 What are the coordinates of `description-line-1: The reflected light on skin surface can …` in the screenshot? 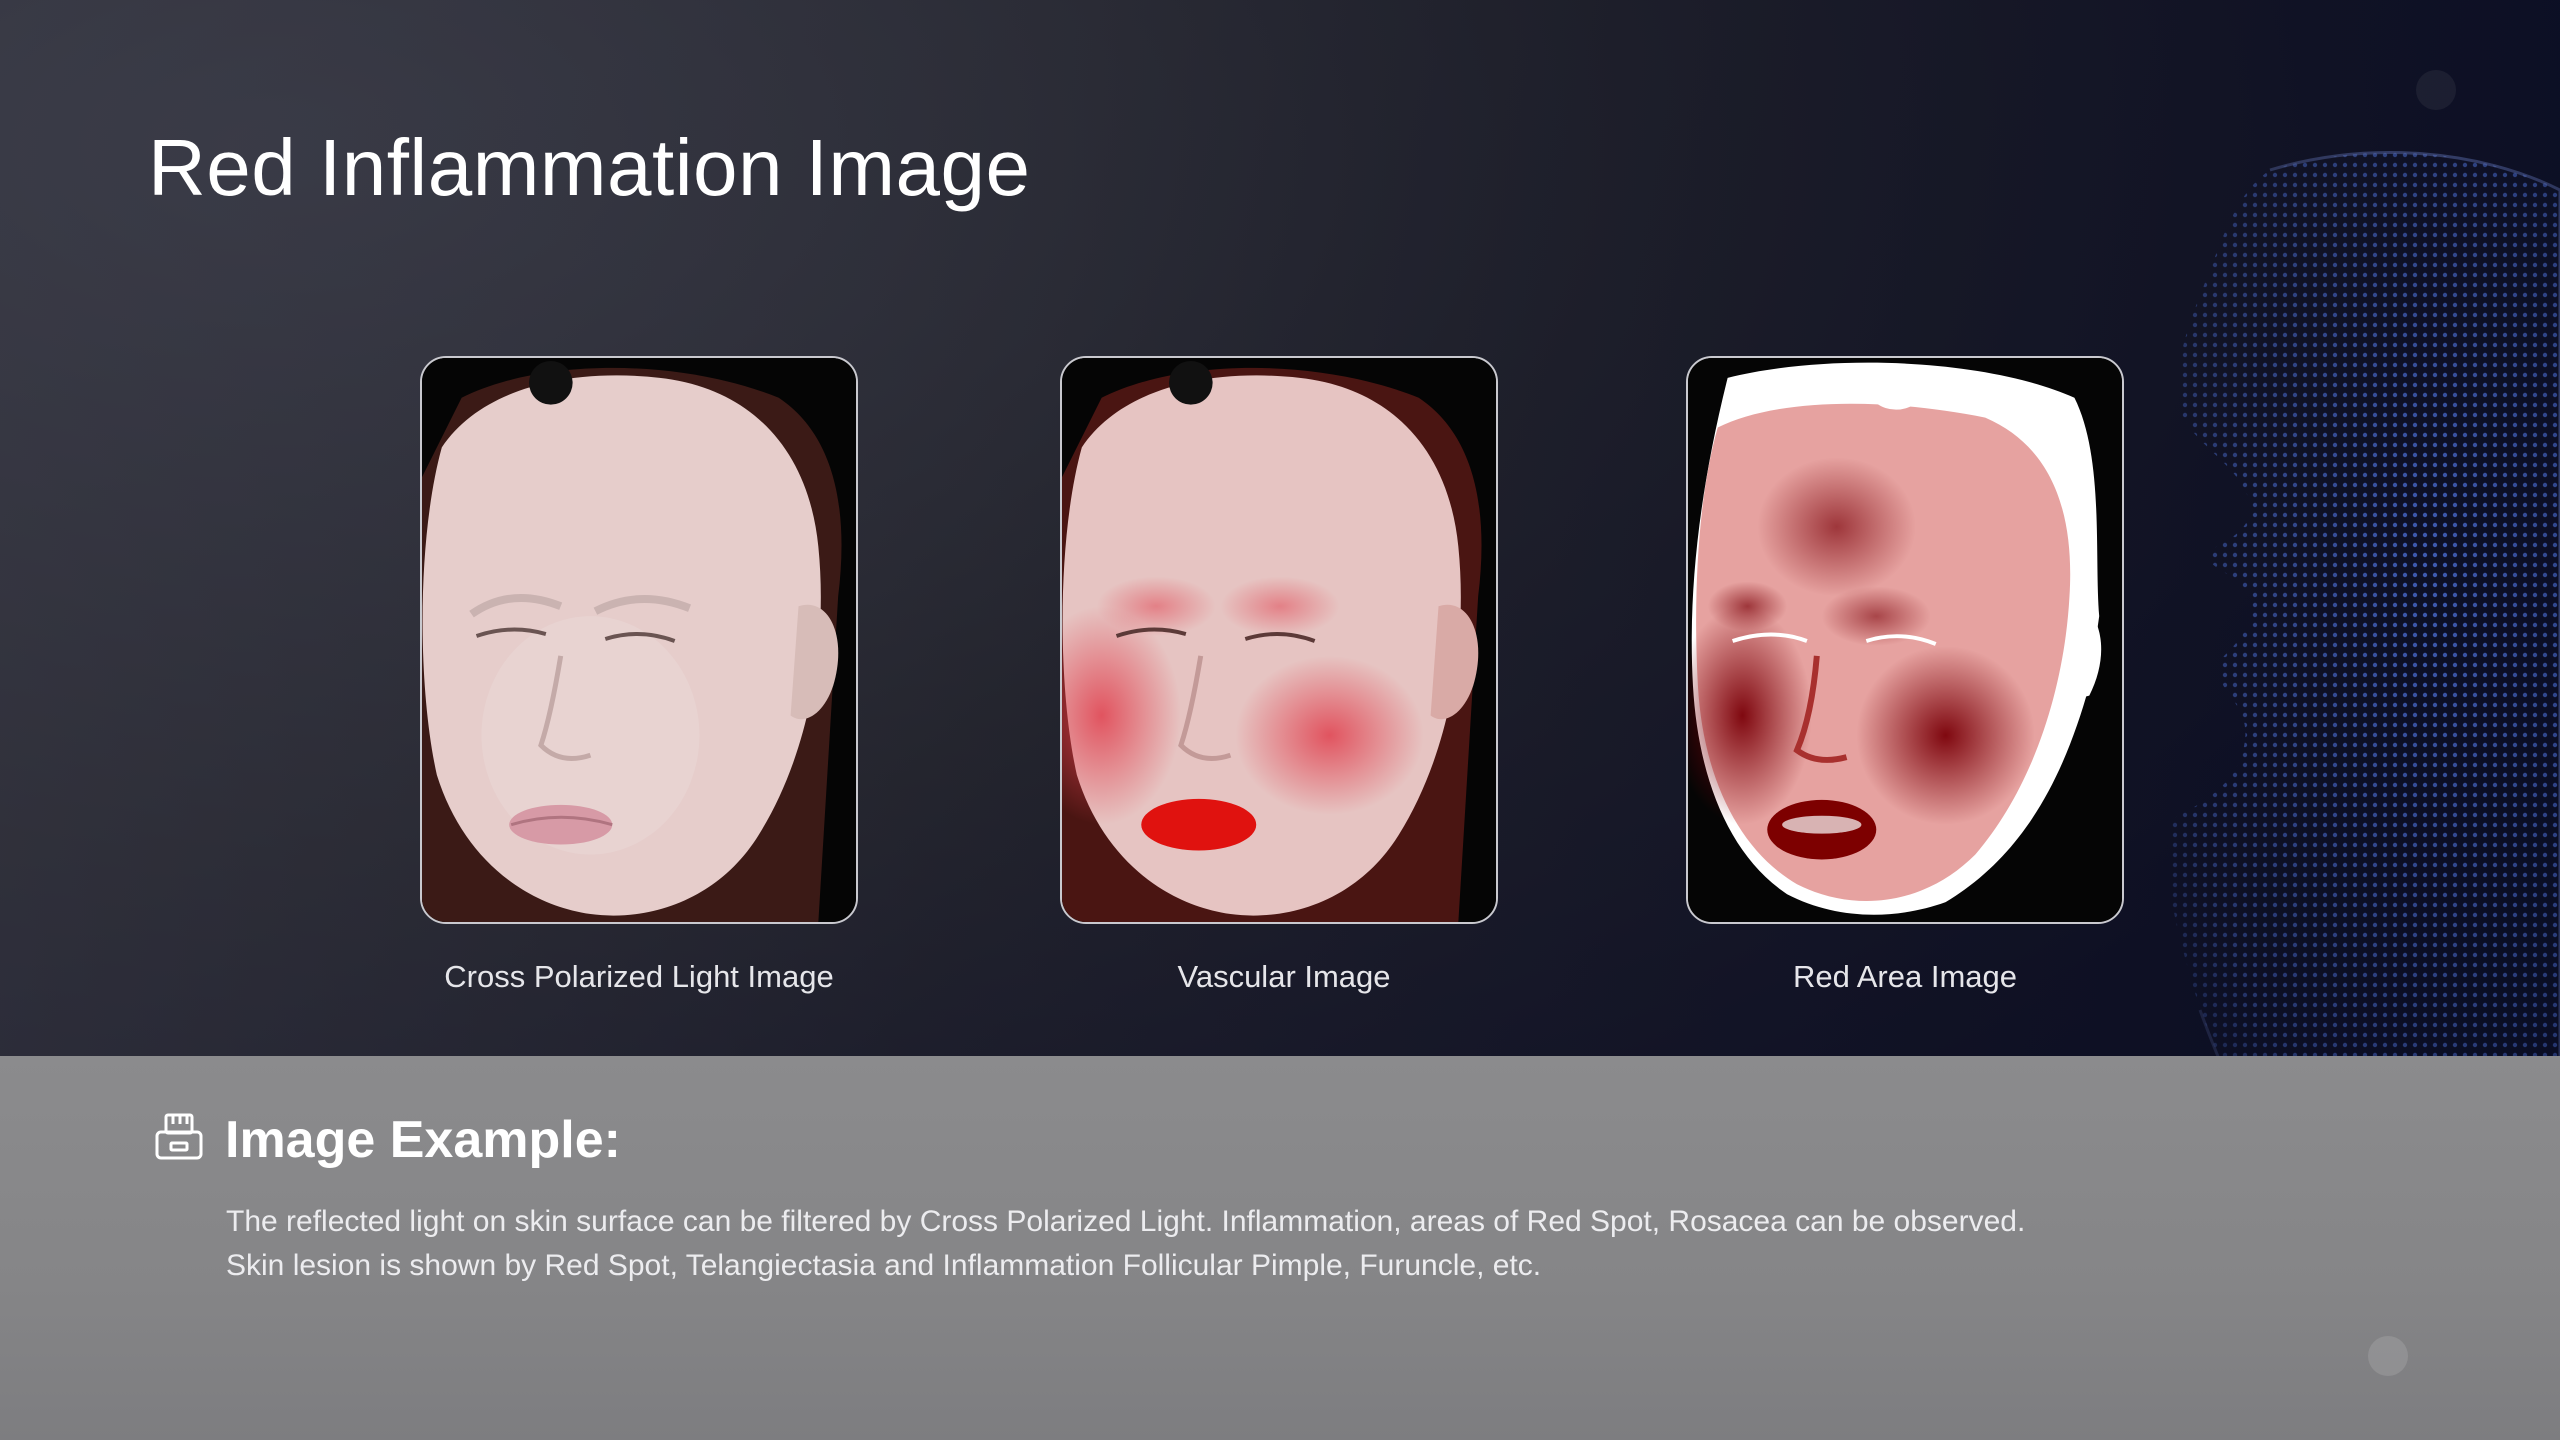 It's located at (1126, 1221).